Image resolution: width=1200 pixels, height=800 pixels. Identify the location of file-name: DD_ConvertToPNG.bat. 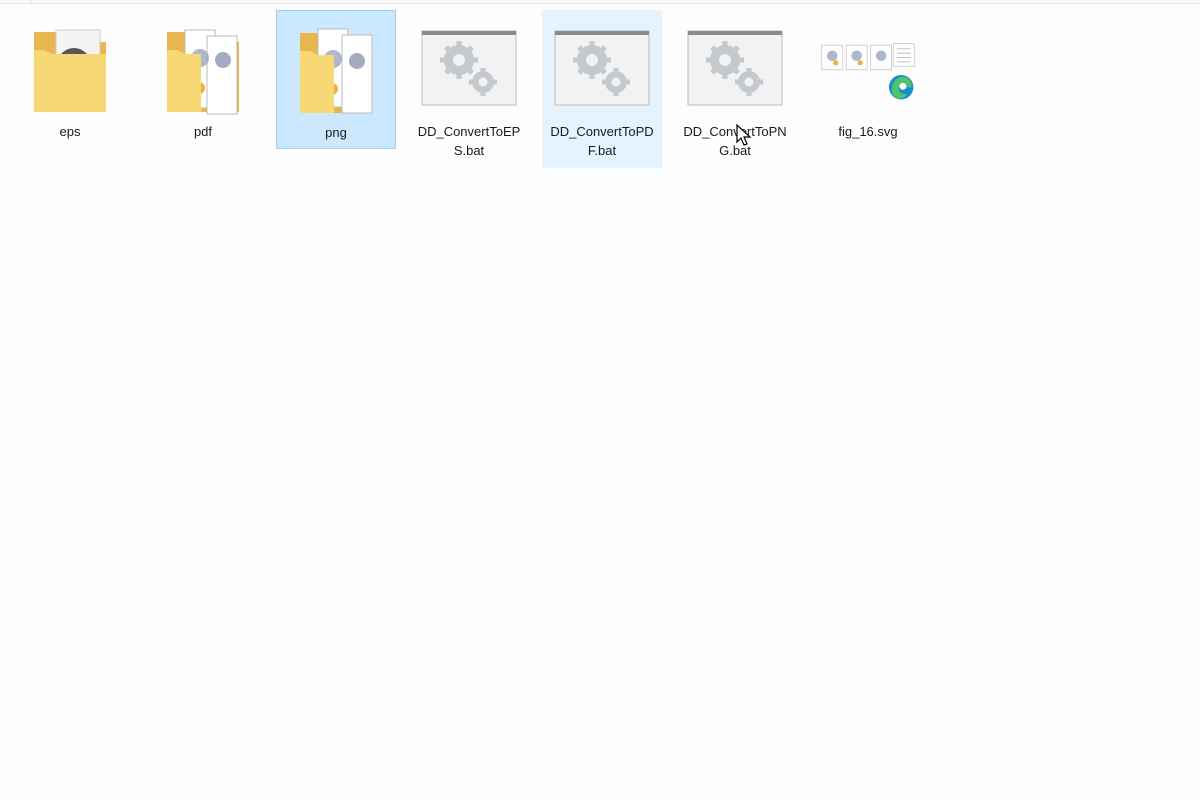
(735, 141).